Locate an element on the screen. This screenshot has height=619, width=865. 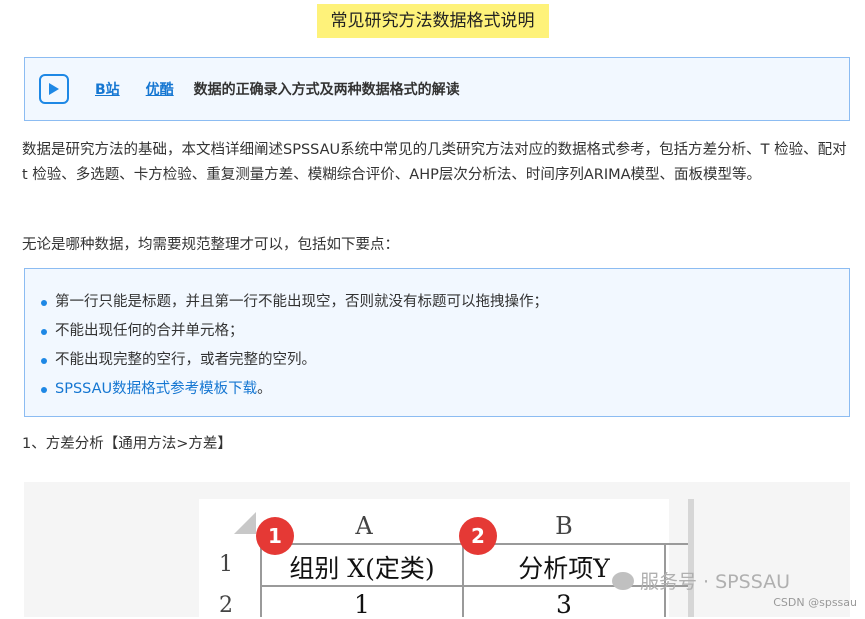
watermark: 服务号 · SPSSAU is located at coordinates (701, 580).